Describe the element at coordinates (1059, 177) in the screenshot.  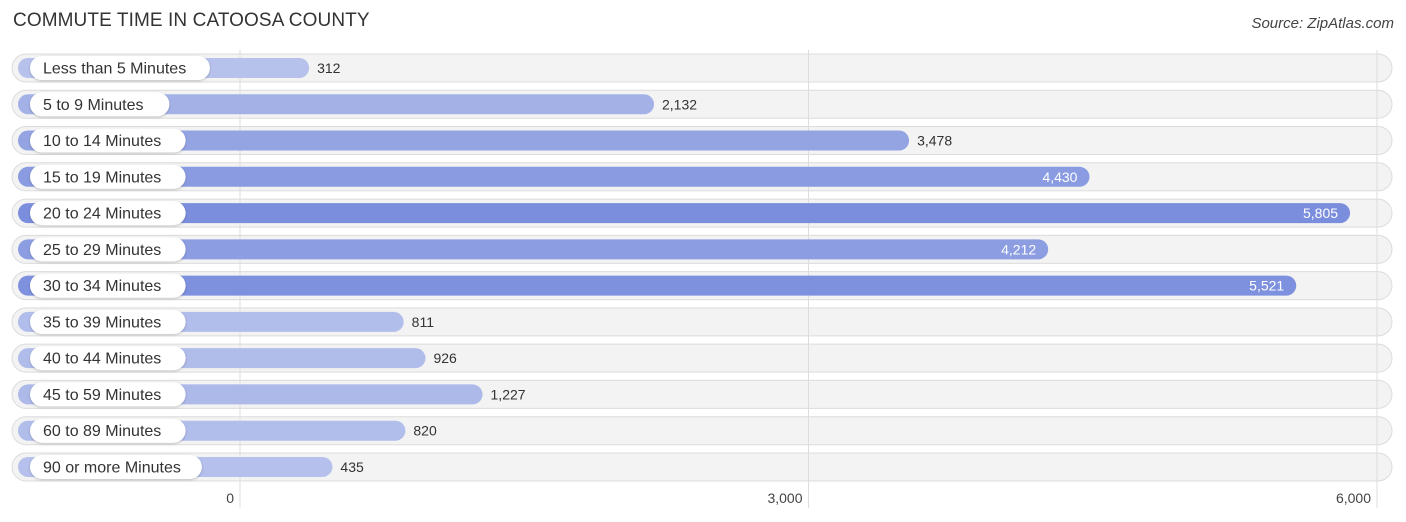
I see `value-label: 4,430` at that location.